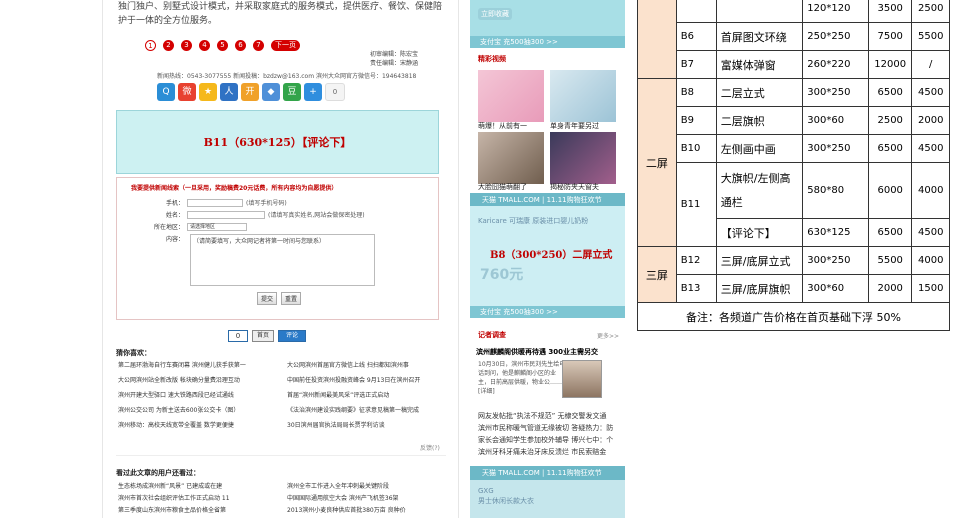  I want to click on list-item: 滨州移动：高校天线宽带全覆盖 数学更便捷, so click(198, 425).